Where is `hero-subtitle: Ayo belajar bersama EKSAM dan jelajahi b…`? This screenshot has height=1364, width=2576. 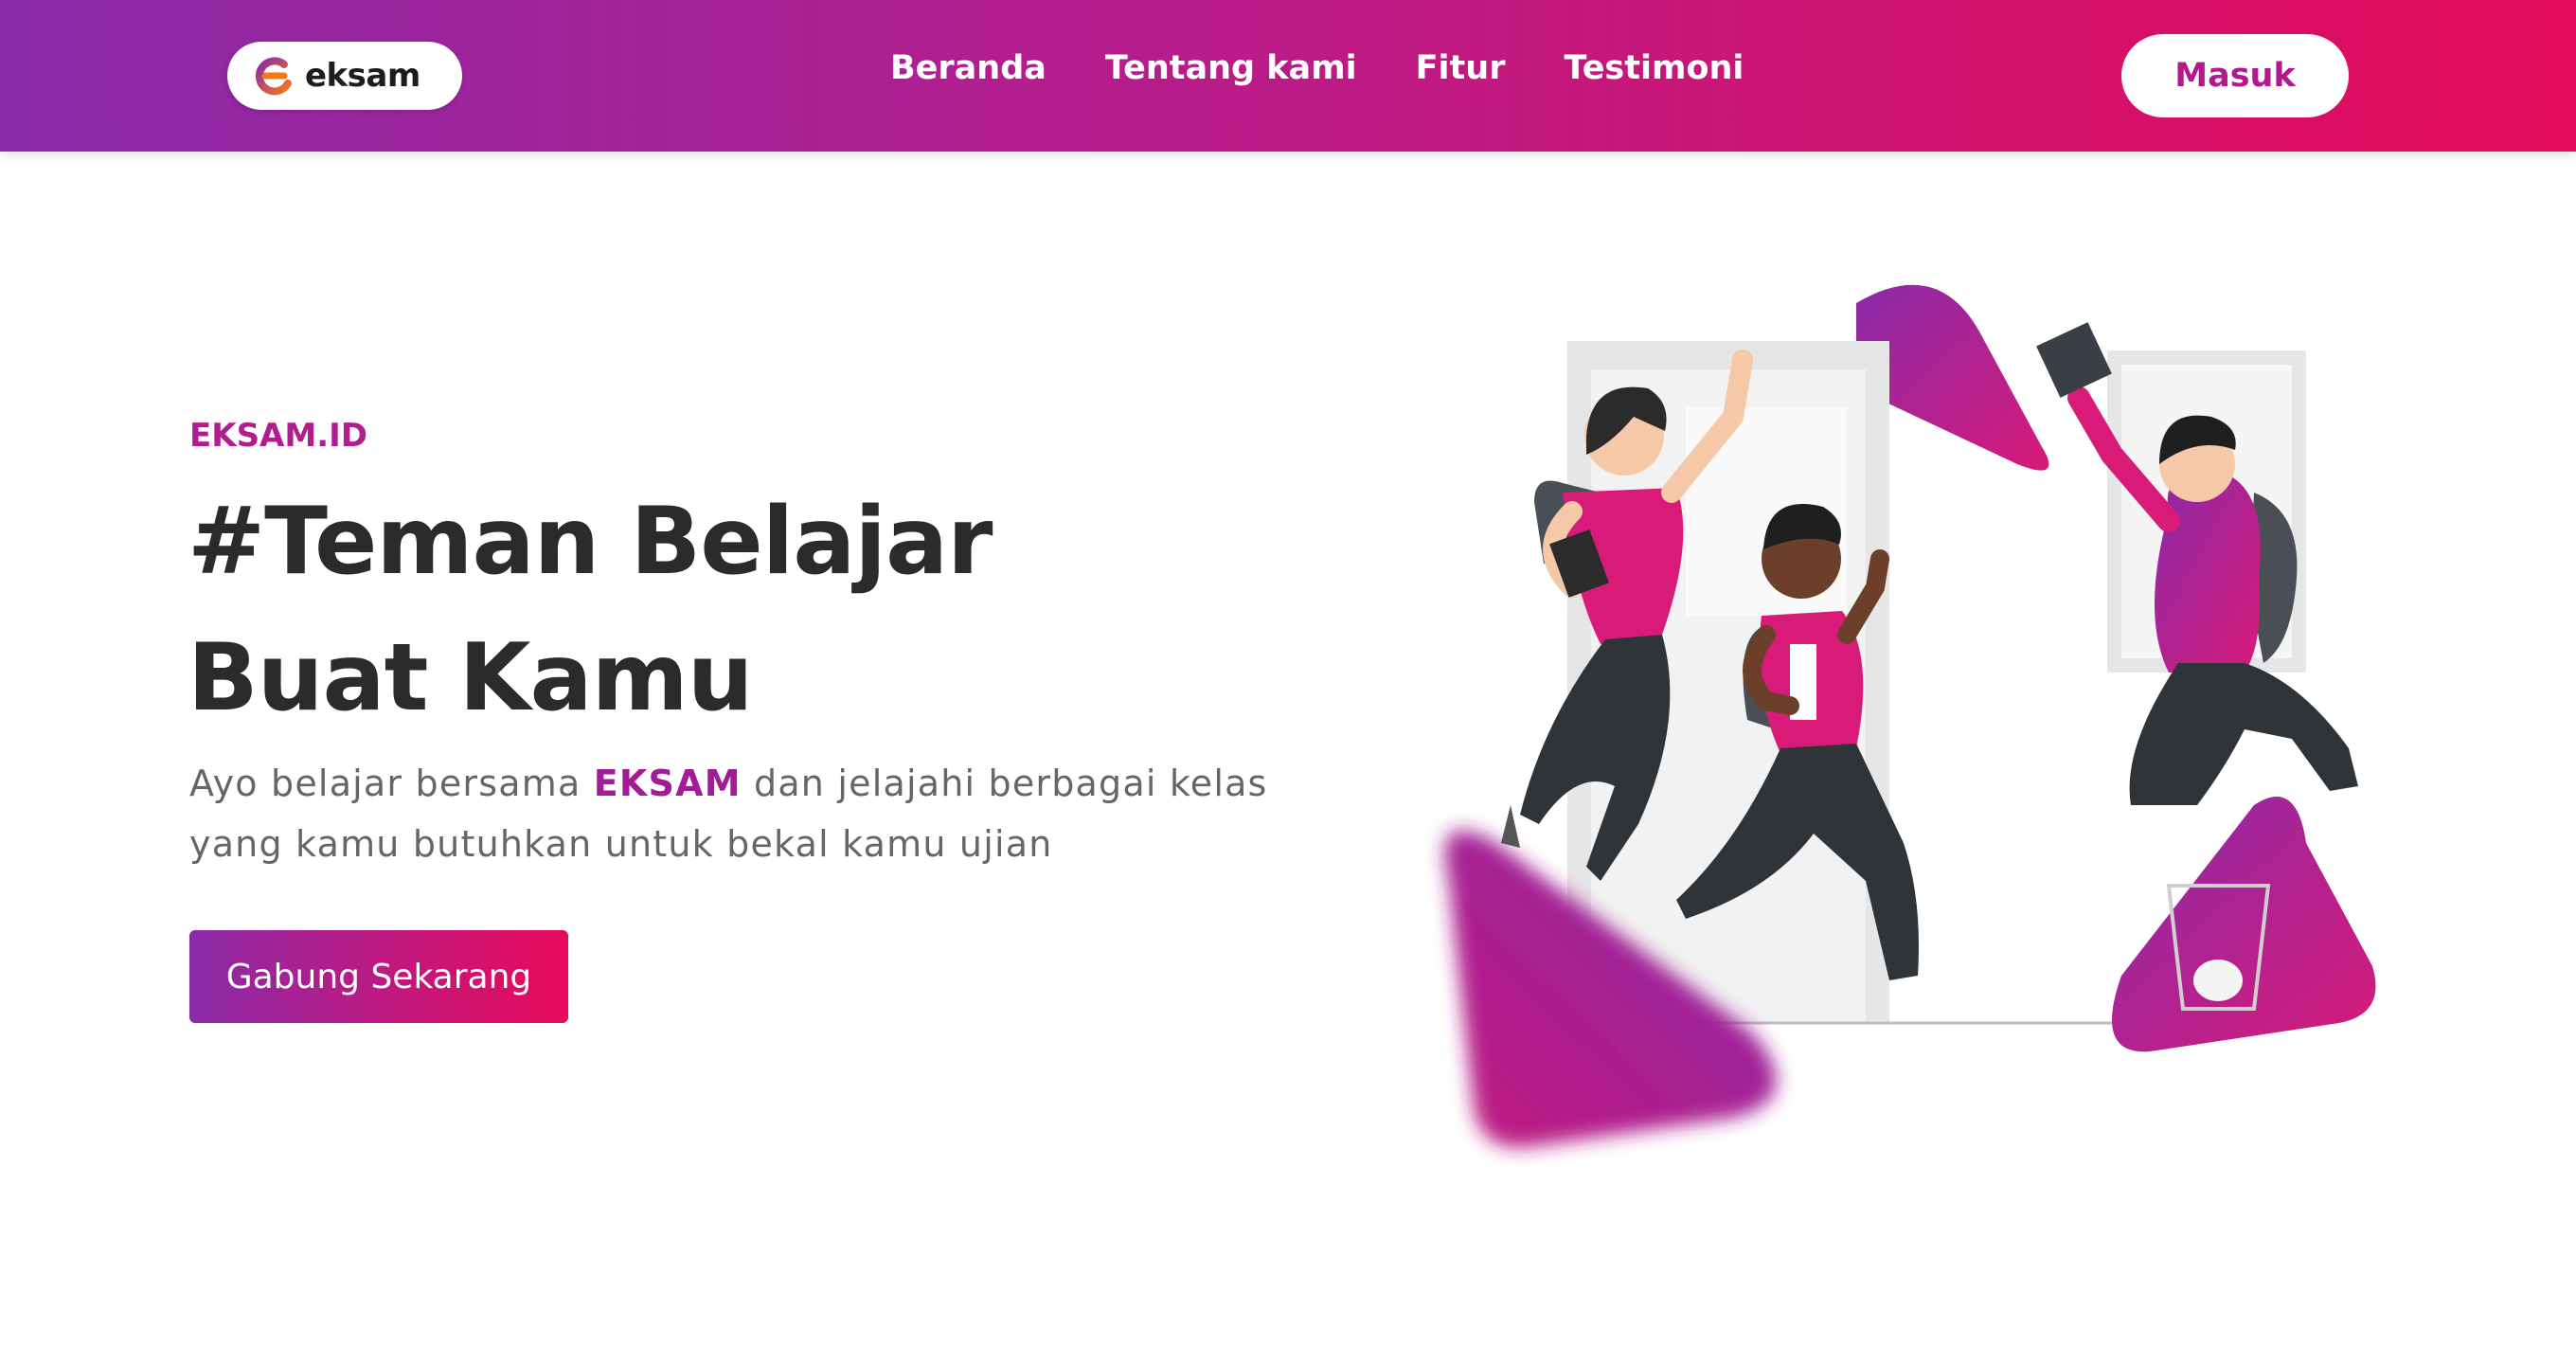 hero-subtitle: Ayo belajar bersama EKSAM dan jelajahi b… is located at coordinates (728, 813).